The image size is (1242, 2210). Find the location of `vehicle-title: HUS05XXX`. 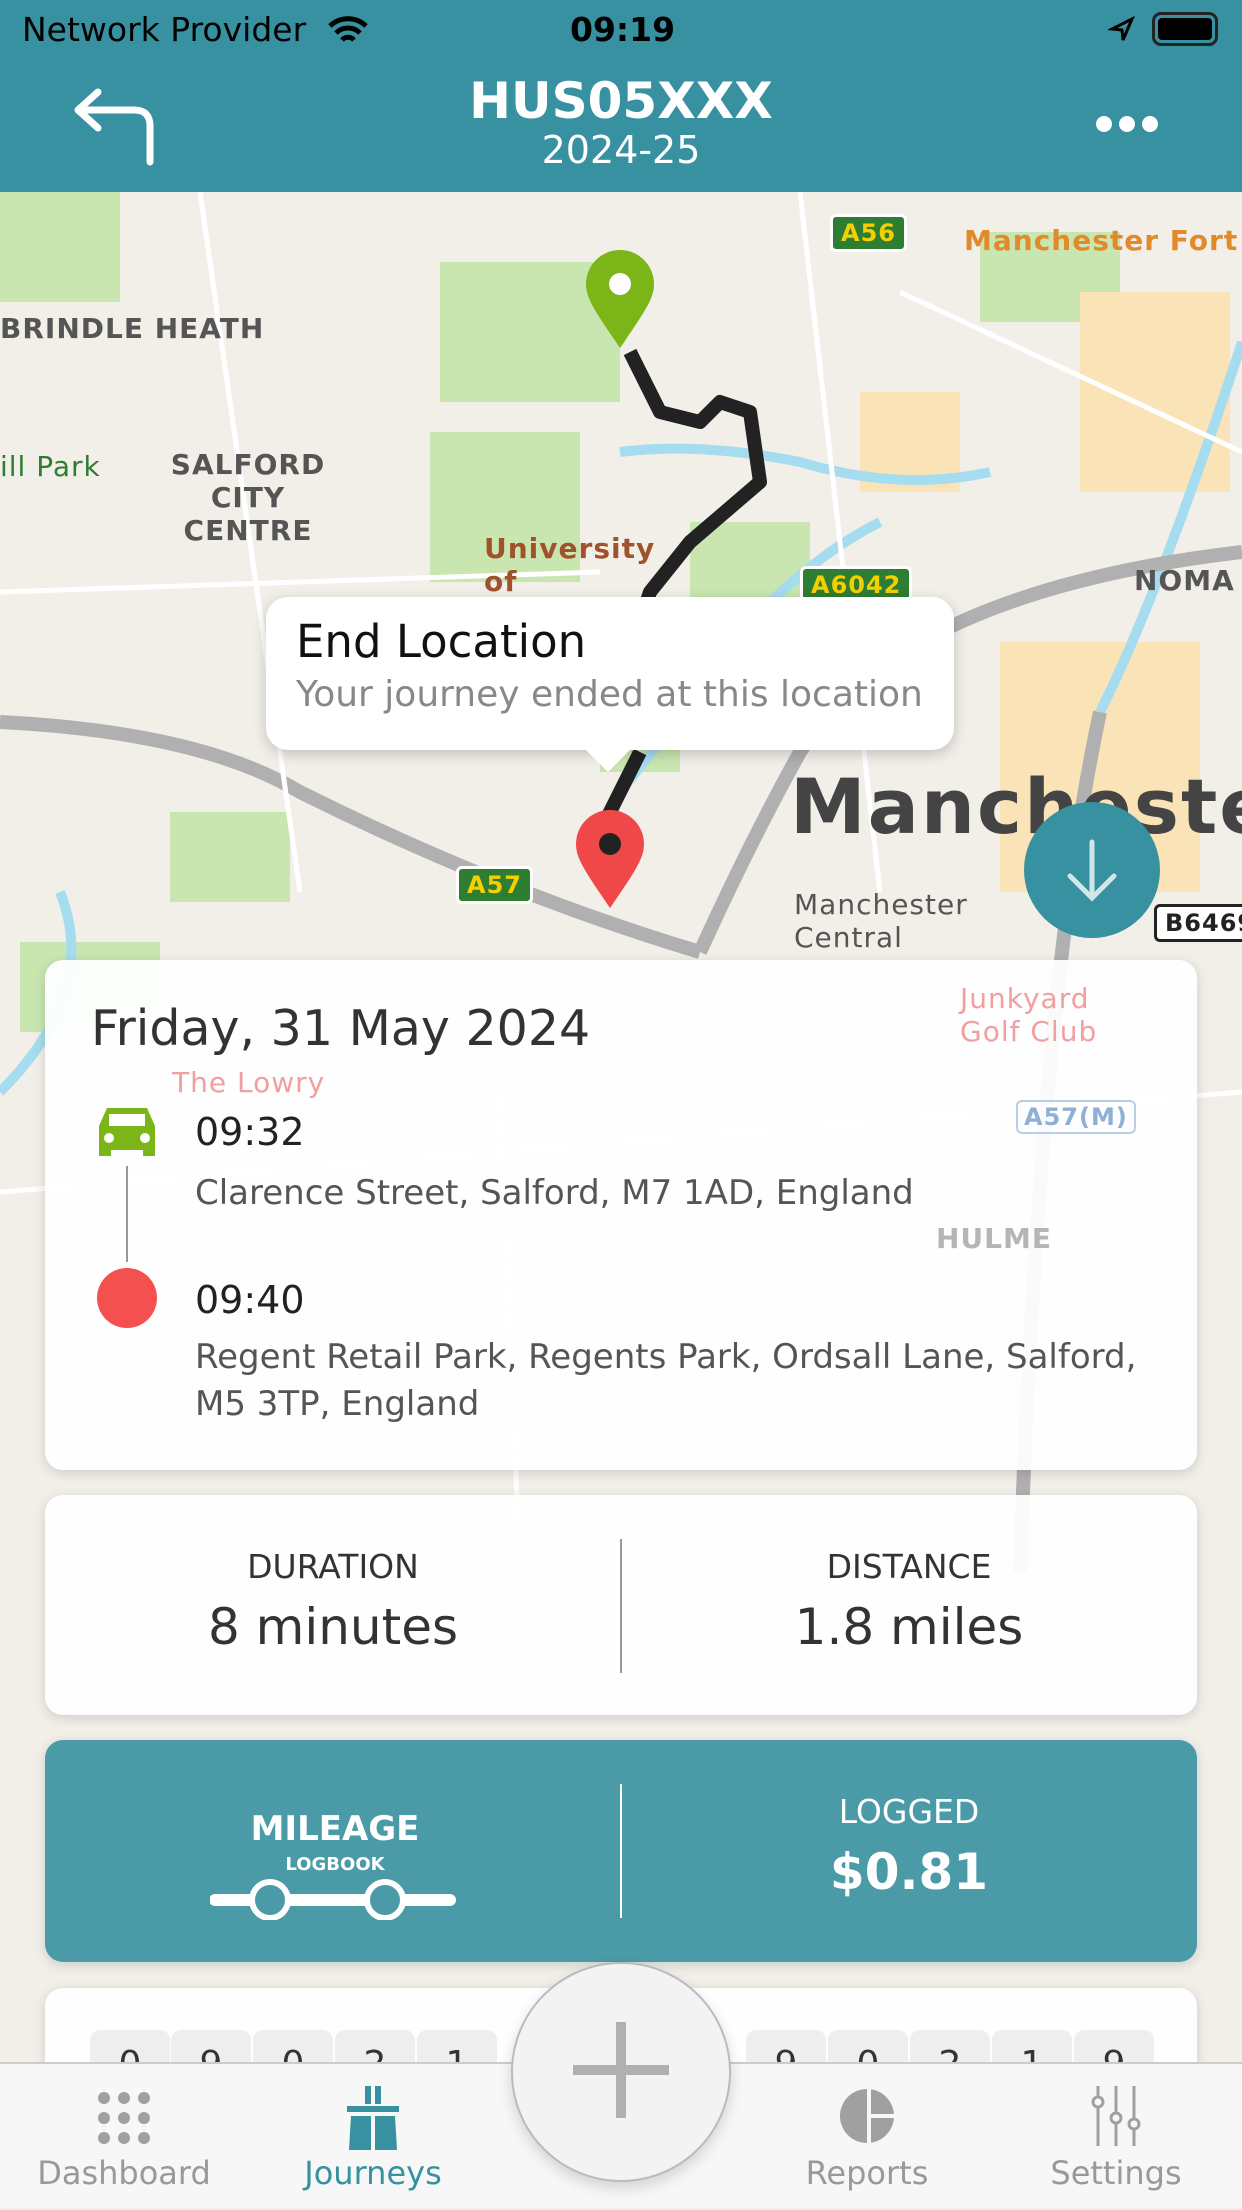

vehicle-title: HUS05XXX is located at coordinates (621, 101).